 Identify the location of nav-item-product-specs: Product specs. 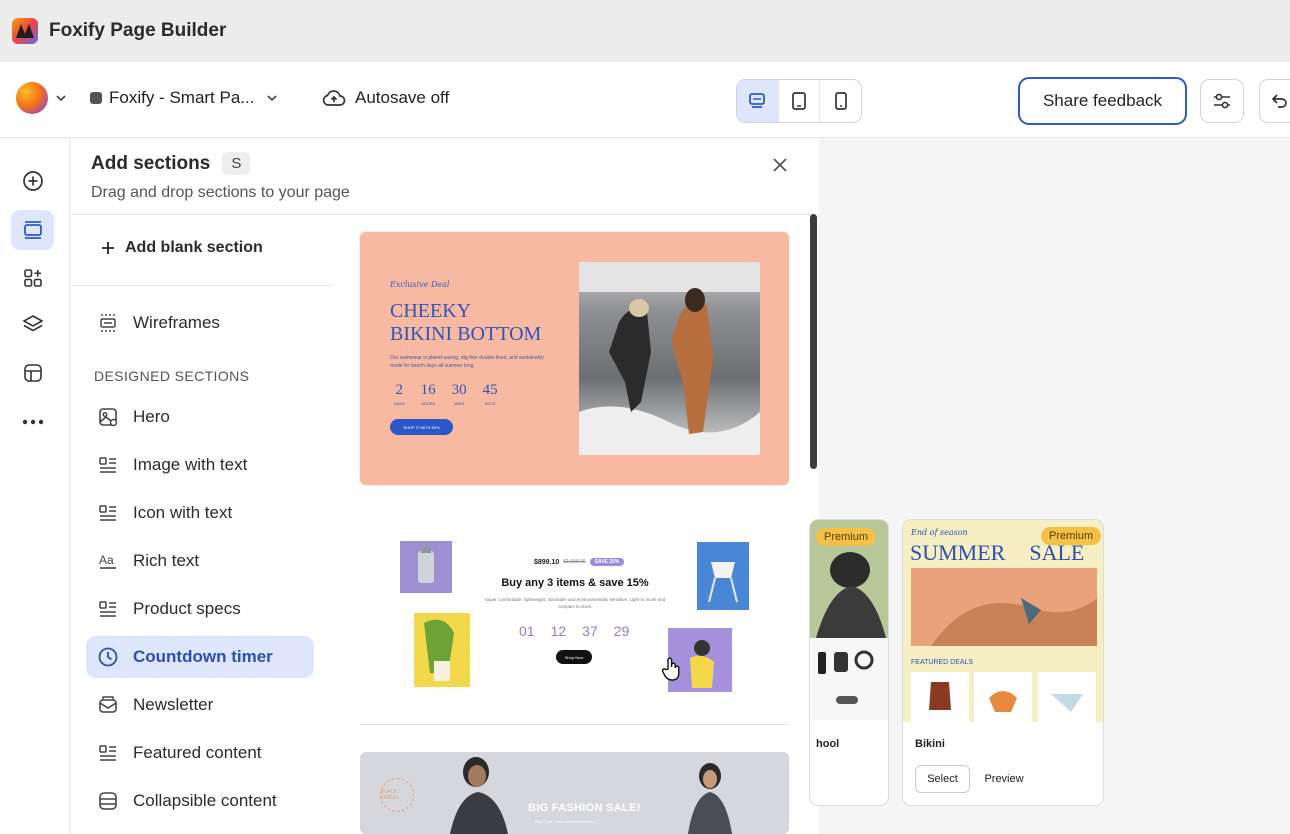
(200, 609).